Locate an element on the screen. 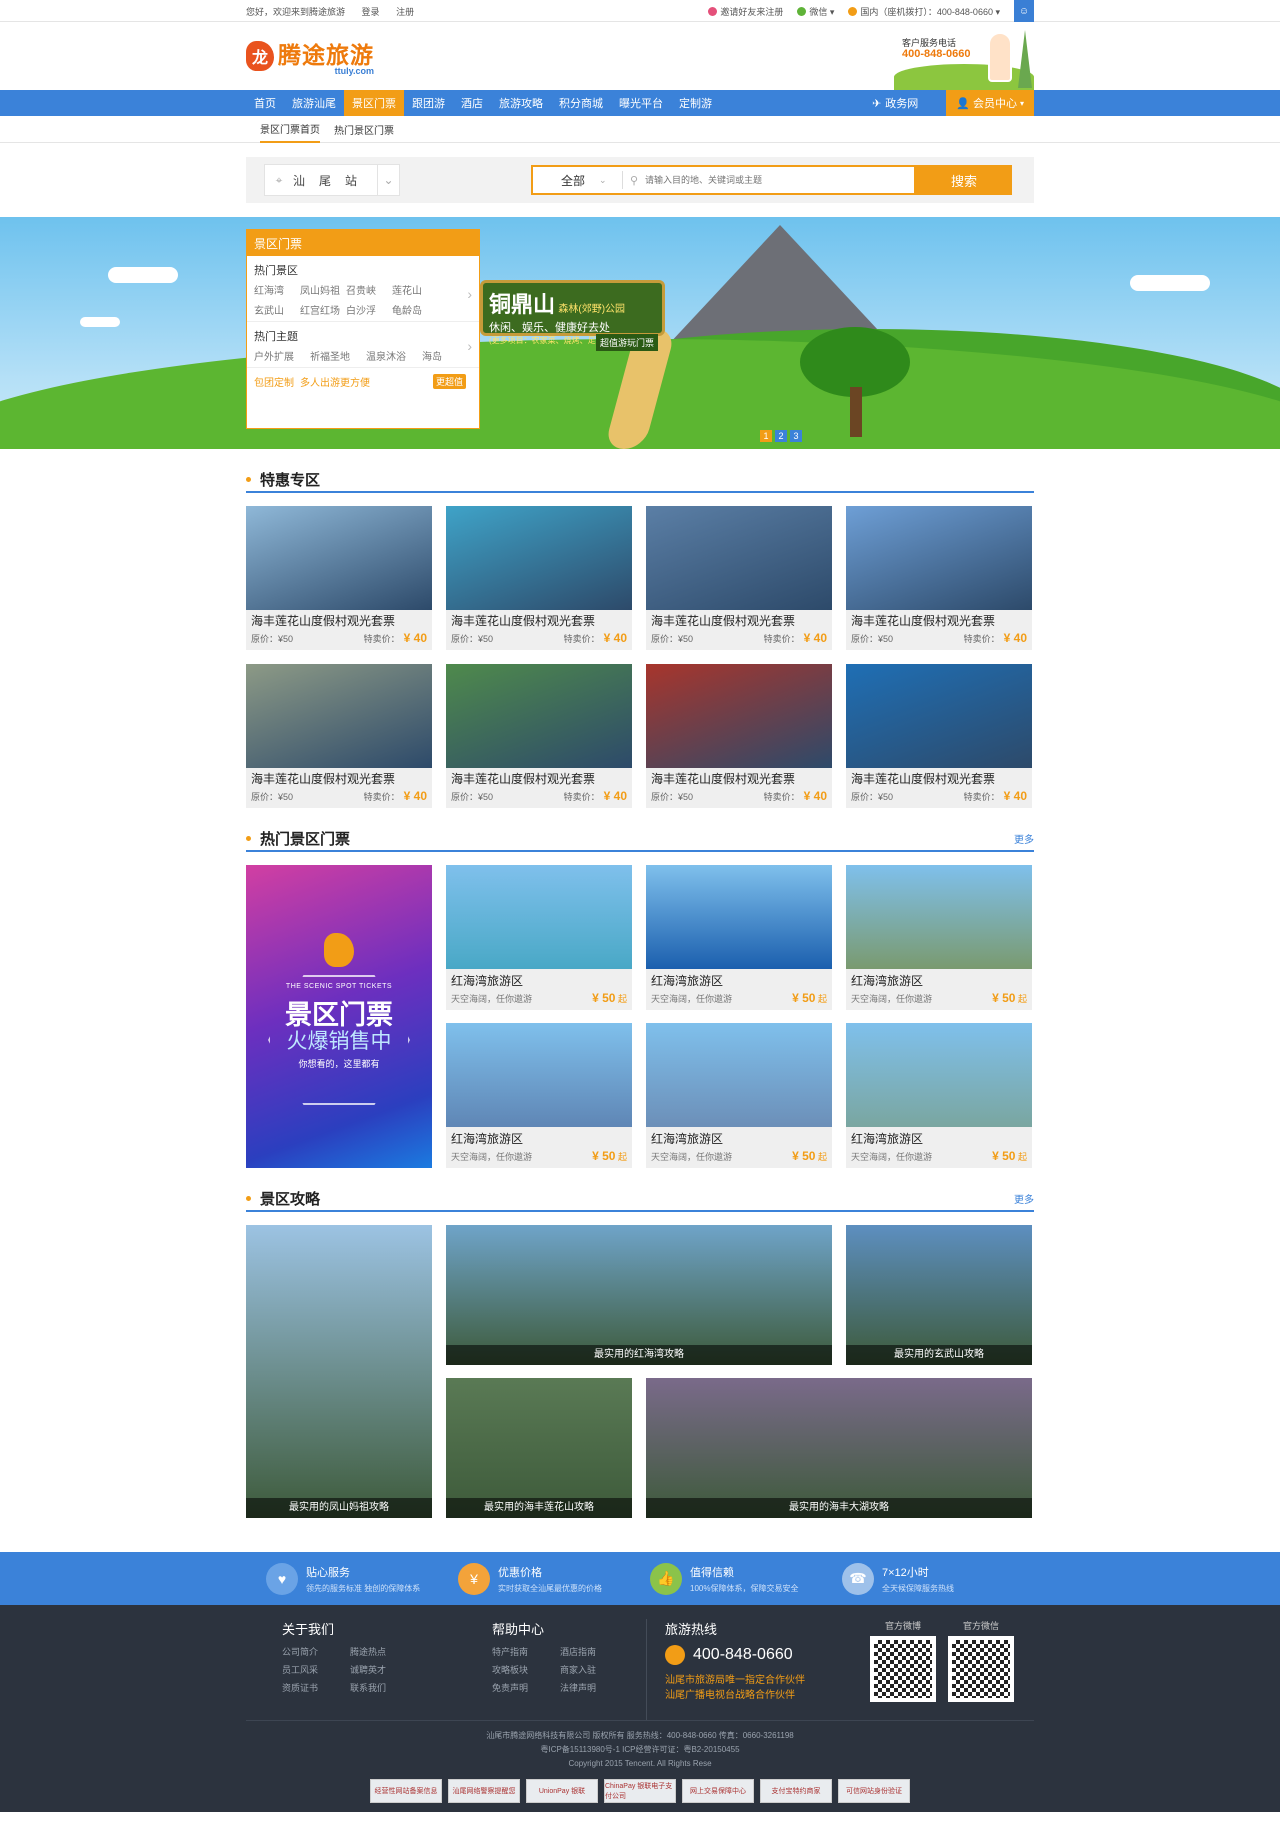 This screenshot has height=1841, width=1280. invite-link: 邀请好友来注册 is located at coordinates (745, 11).